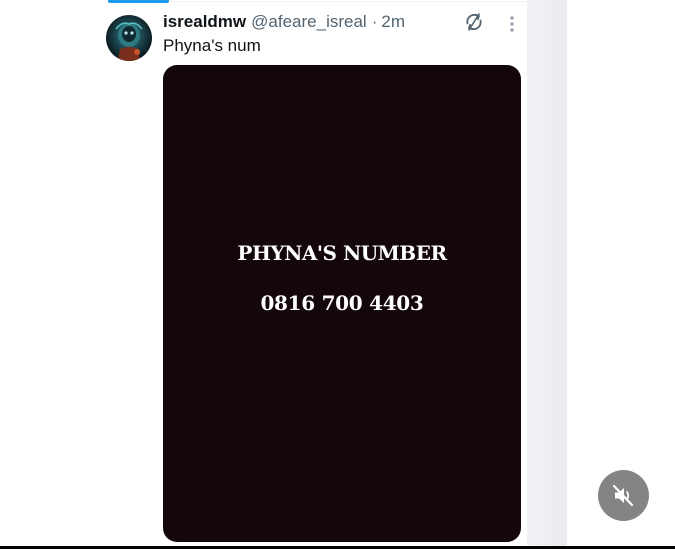 This screenshot has width=675, height=549. What do you see at coordinates (204, 22) in the screenshot?
I see `display-name: isrealdmw` at bounding box center [204, 22].